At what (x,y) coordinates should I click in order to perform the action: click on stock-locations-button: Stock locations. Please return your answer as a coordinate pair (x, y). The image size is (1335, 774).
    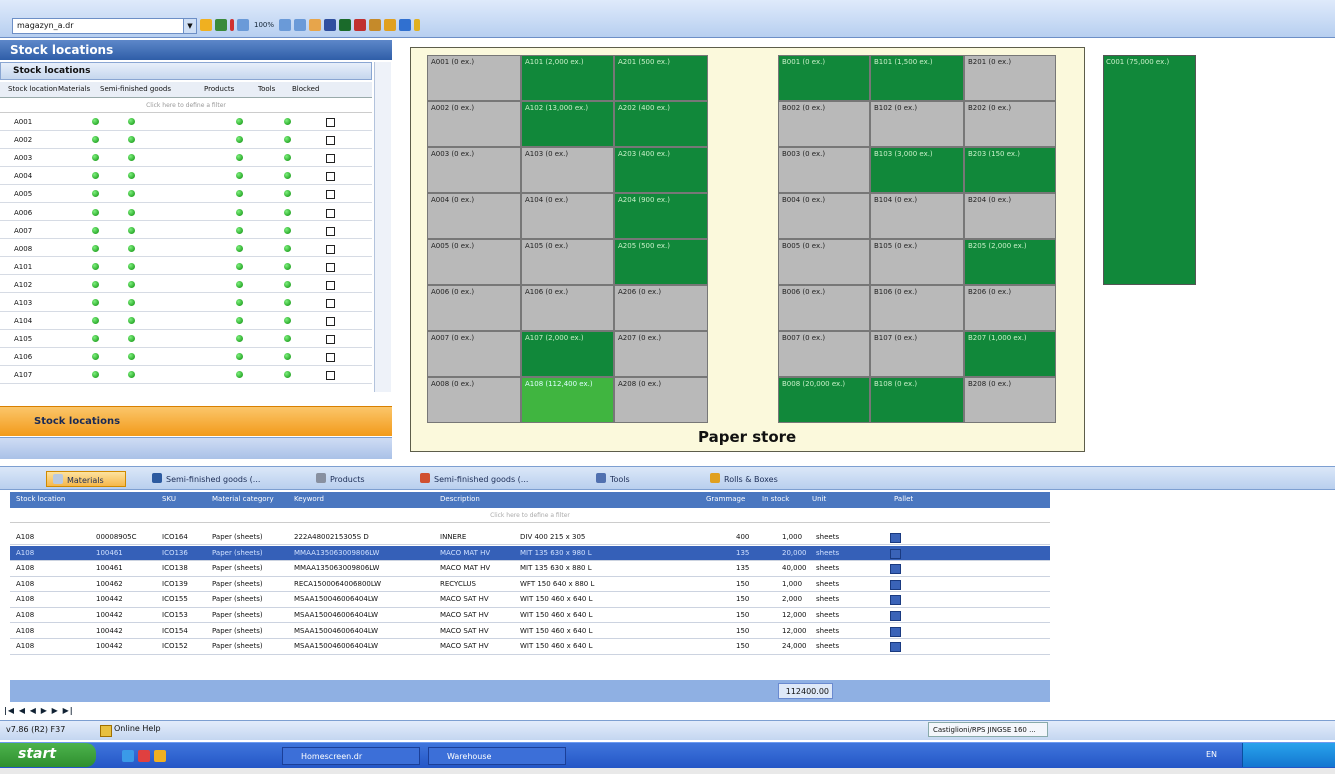
    Looking at the image, I should click on (196, 421).